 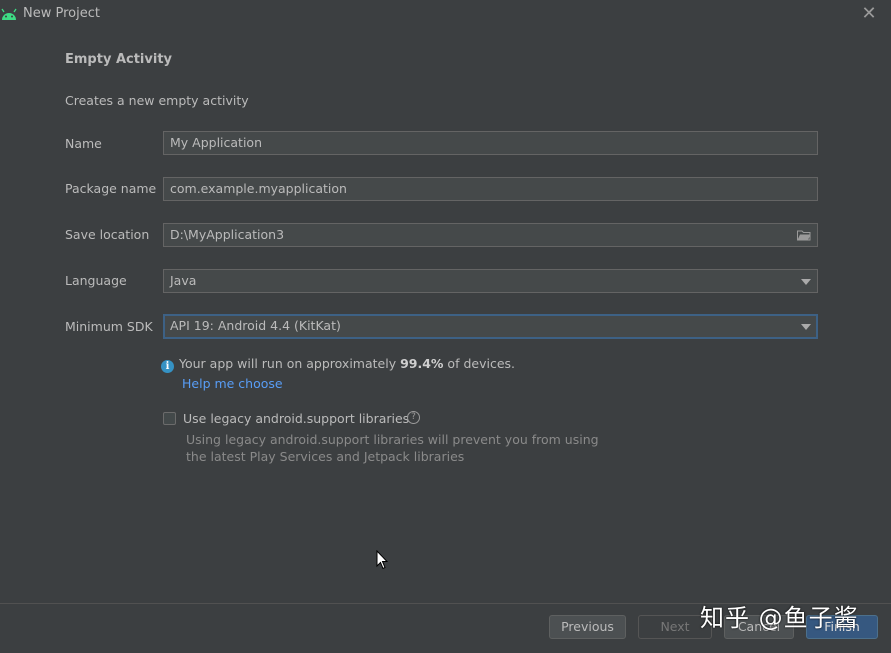 I want to click on coverage-percent: 99.4%, so click(x=422, y=363).